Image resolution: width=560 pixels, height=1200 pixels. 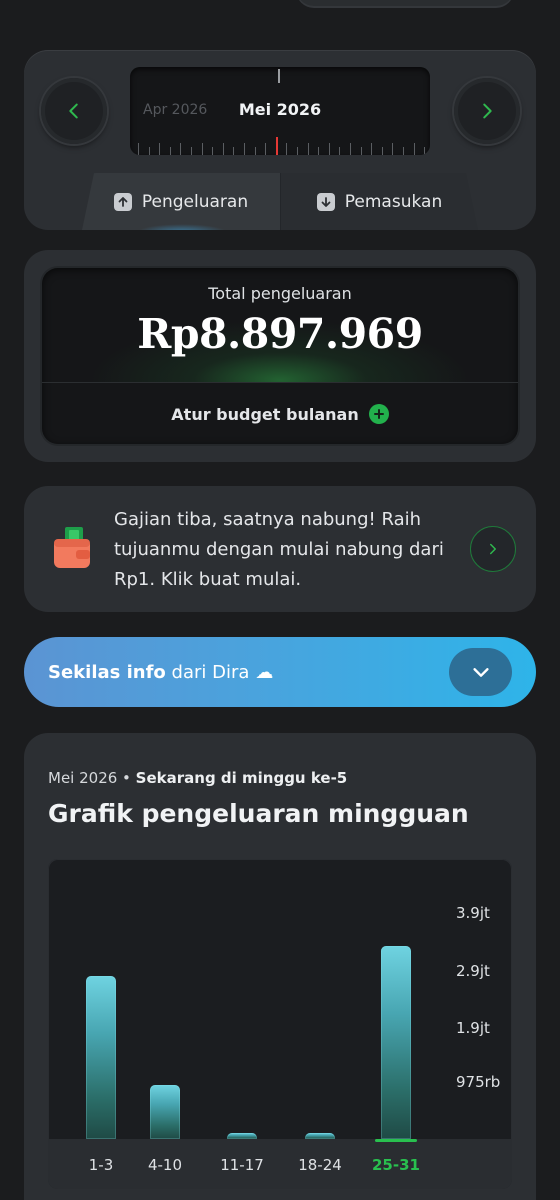 What do you see at coordinates (279, 76) in the screenshot?
I see `dial-center-mark` at bounding box center [279, 76].